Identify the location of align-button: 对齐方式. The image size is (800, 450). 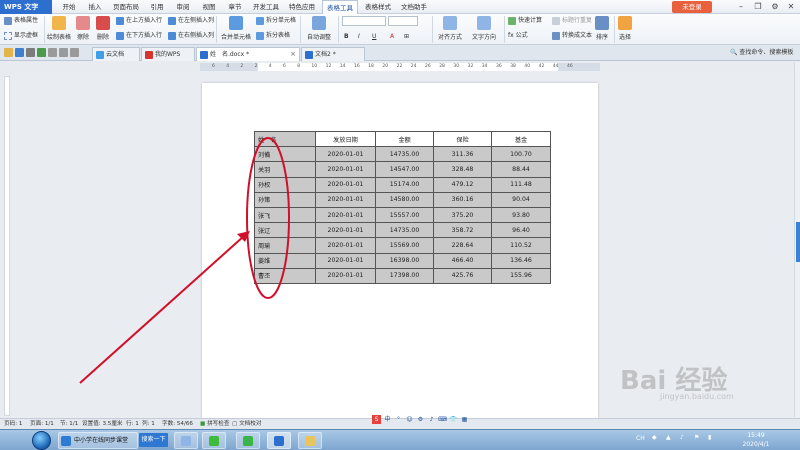
(450, 28).